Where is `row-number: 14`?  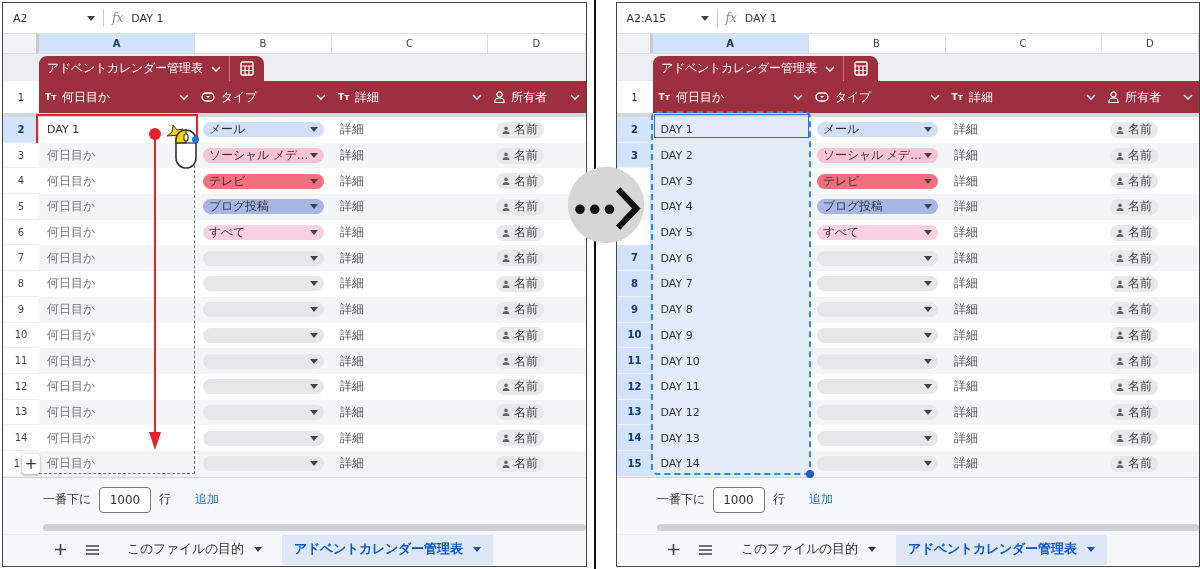 row-number: 14 is located at coordinates (634, 438).